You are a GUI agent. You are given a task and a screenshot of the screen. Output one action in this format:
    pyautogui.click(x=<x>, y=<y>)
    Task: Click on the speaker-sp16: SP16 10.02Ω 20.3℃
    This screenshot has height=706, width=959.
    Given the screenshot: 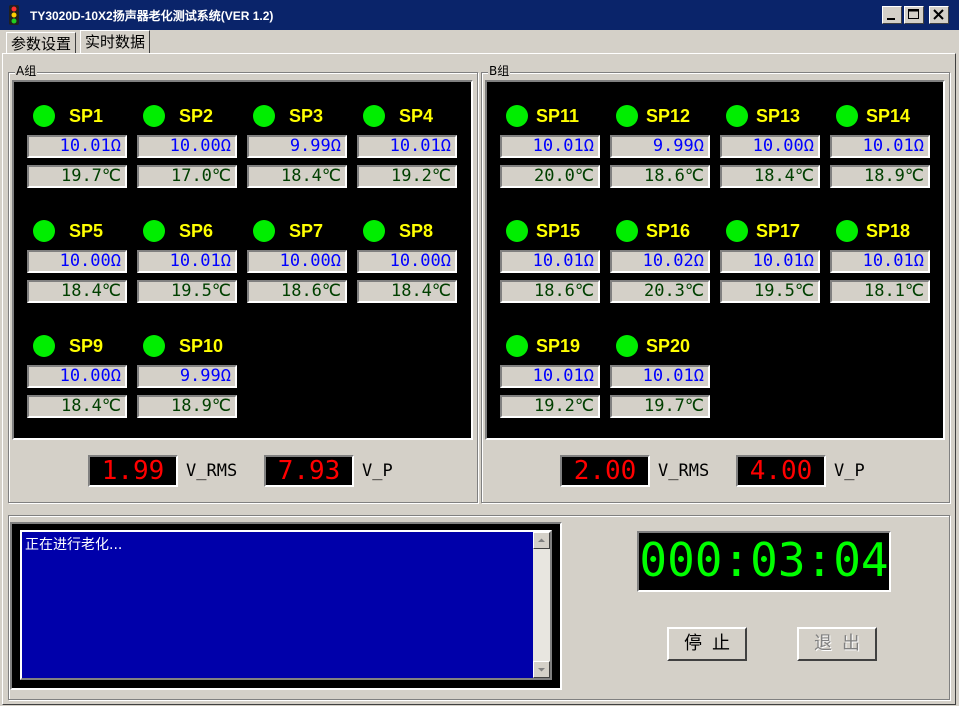 What is the action you would take?
    pyautogui.click(x=665, y=263)
    